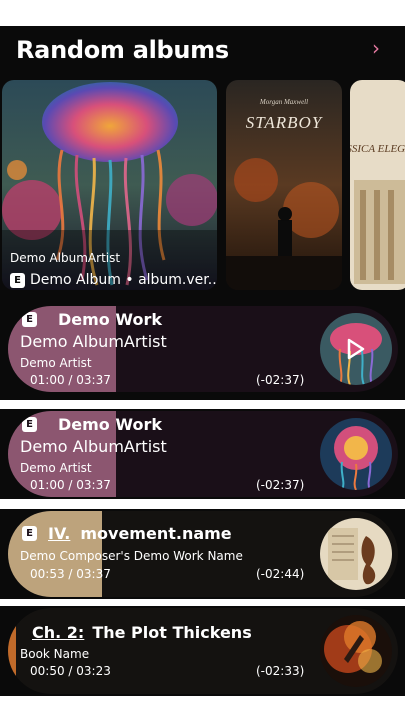 This screenshot has height=720, width=405. What do you see at coordinates (58, 632) in the screenshot?
I see `chapter-number: Ch. 2:` at bounding box center [58, 632].